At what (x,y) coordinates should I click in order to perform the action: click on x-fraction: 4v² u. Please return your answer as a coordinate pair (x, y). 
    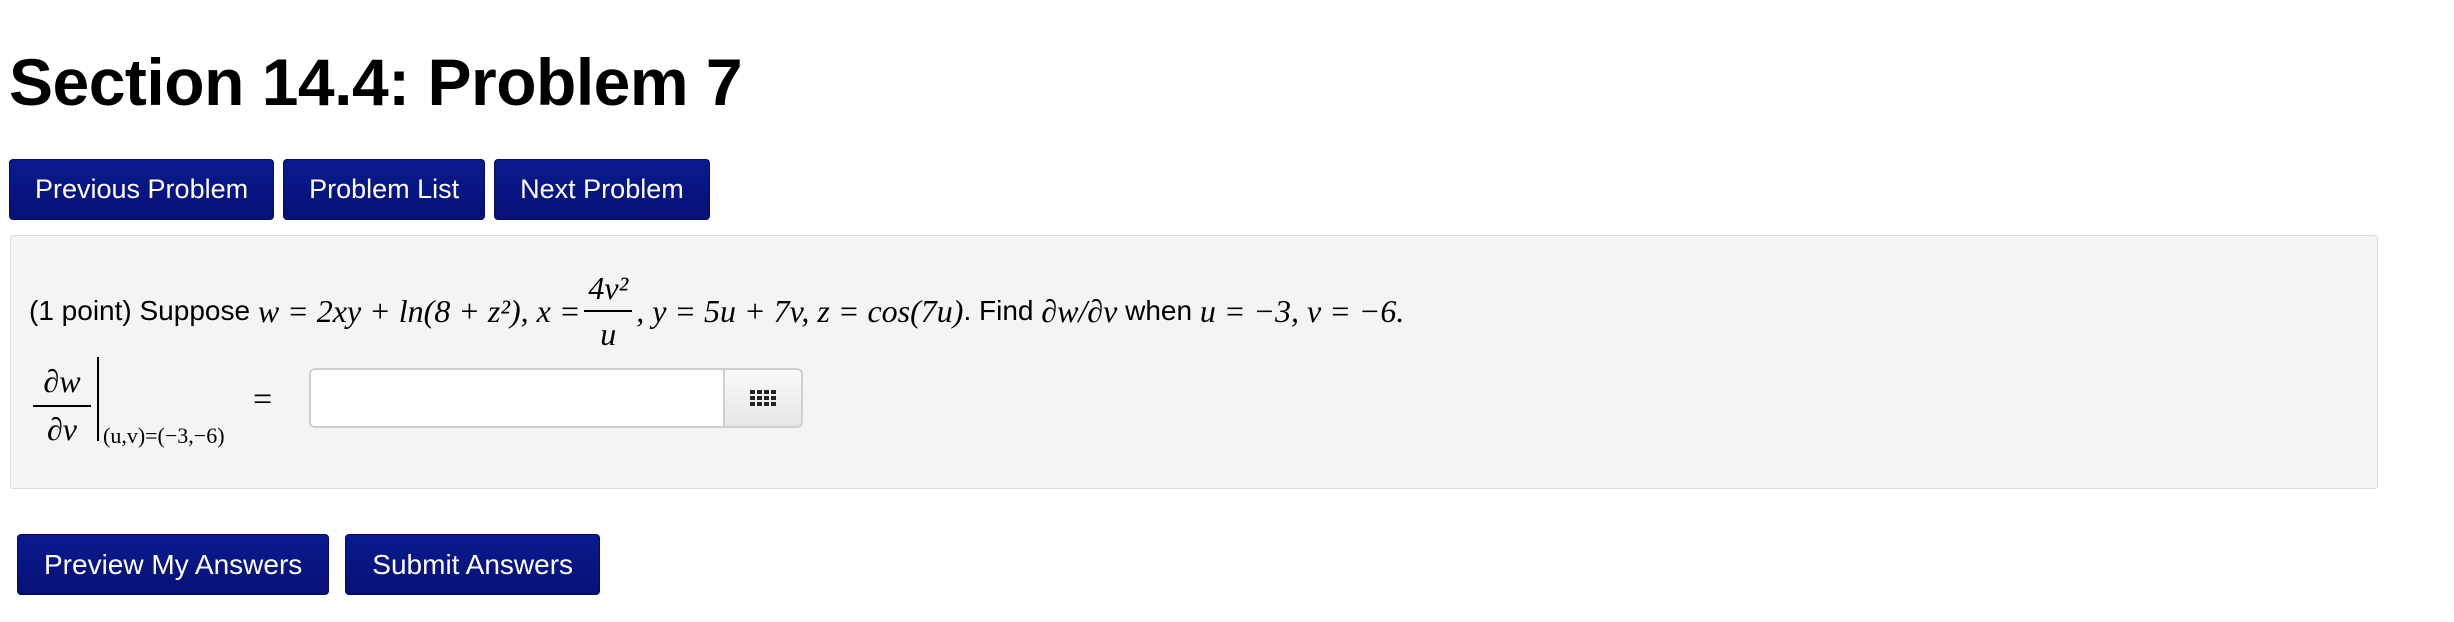
    Looking at the image, I should click on (608, 311).